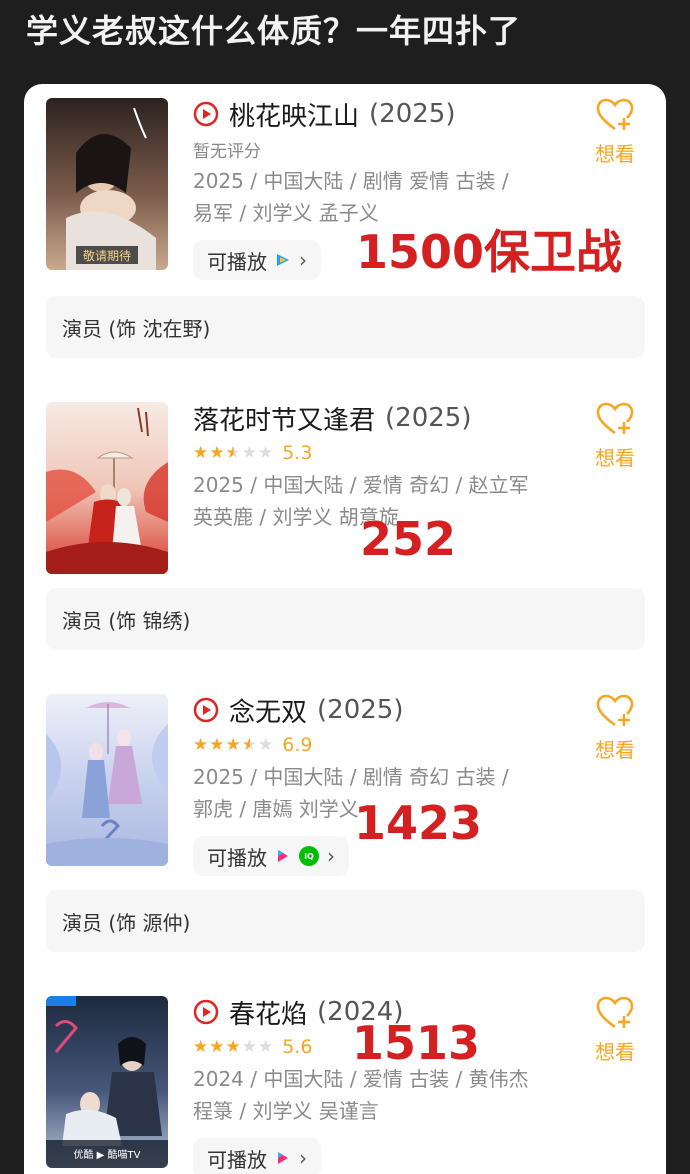 The image size is (690, 1174). I want to click on movie-poster: 敬请期待, so click(107, 184).